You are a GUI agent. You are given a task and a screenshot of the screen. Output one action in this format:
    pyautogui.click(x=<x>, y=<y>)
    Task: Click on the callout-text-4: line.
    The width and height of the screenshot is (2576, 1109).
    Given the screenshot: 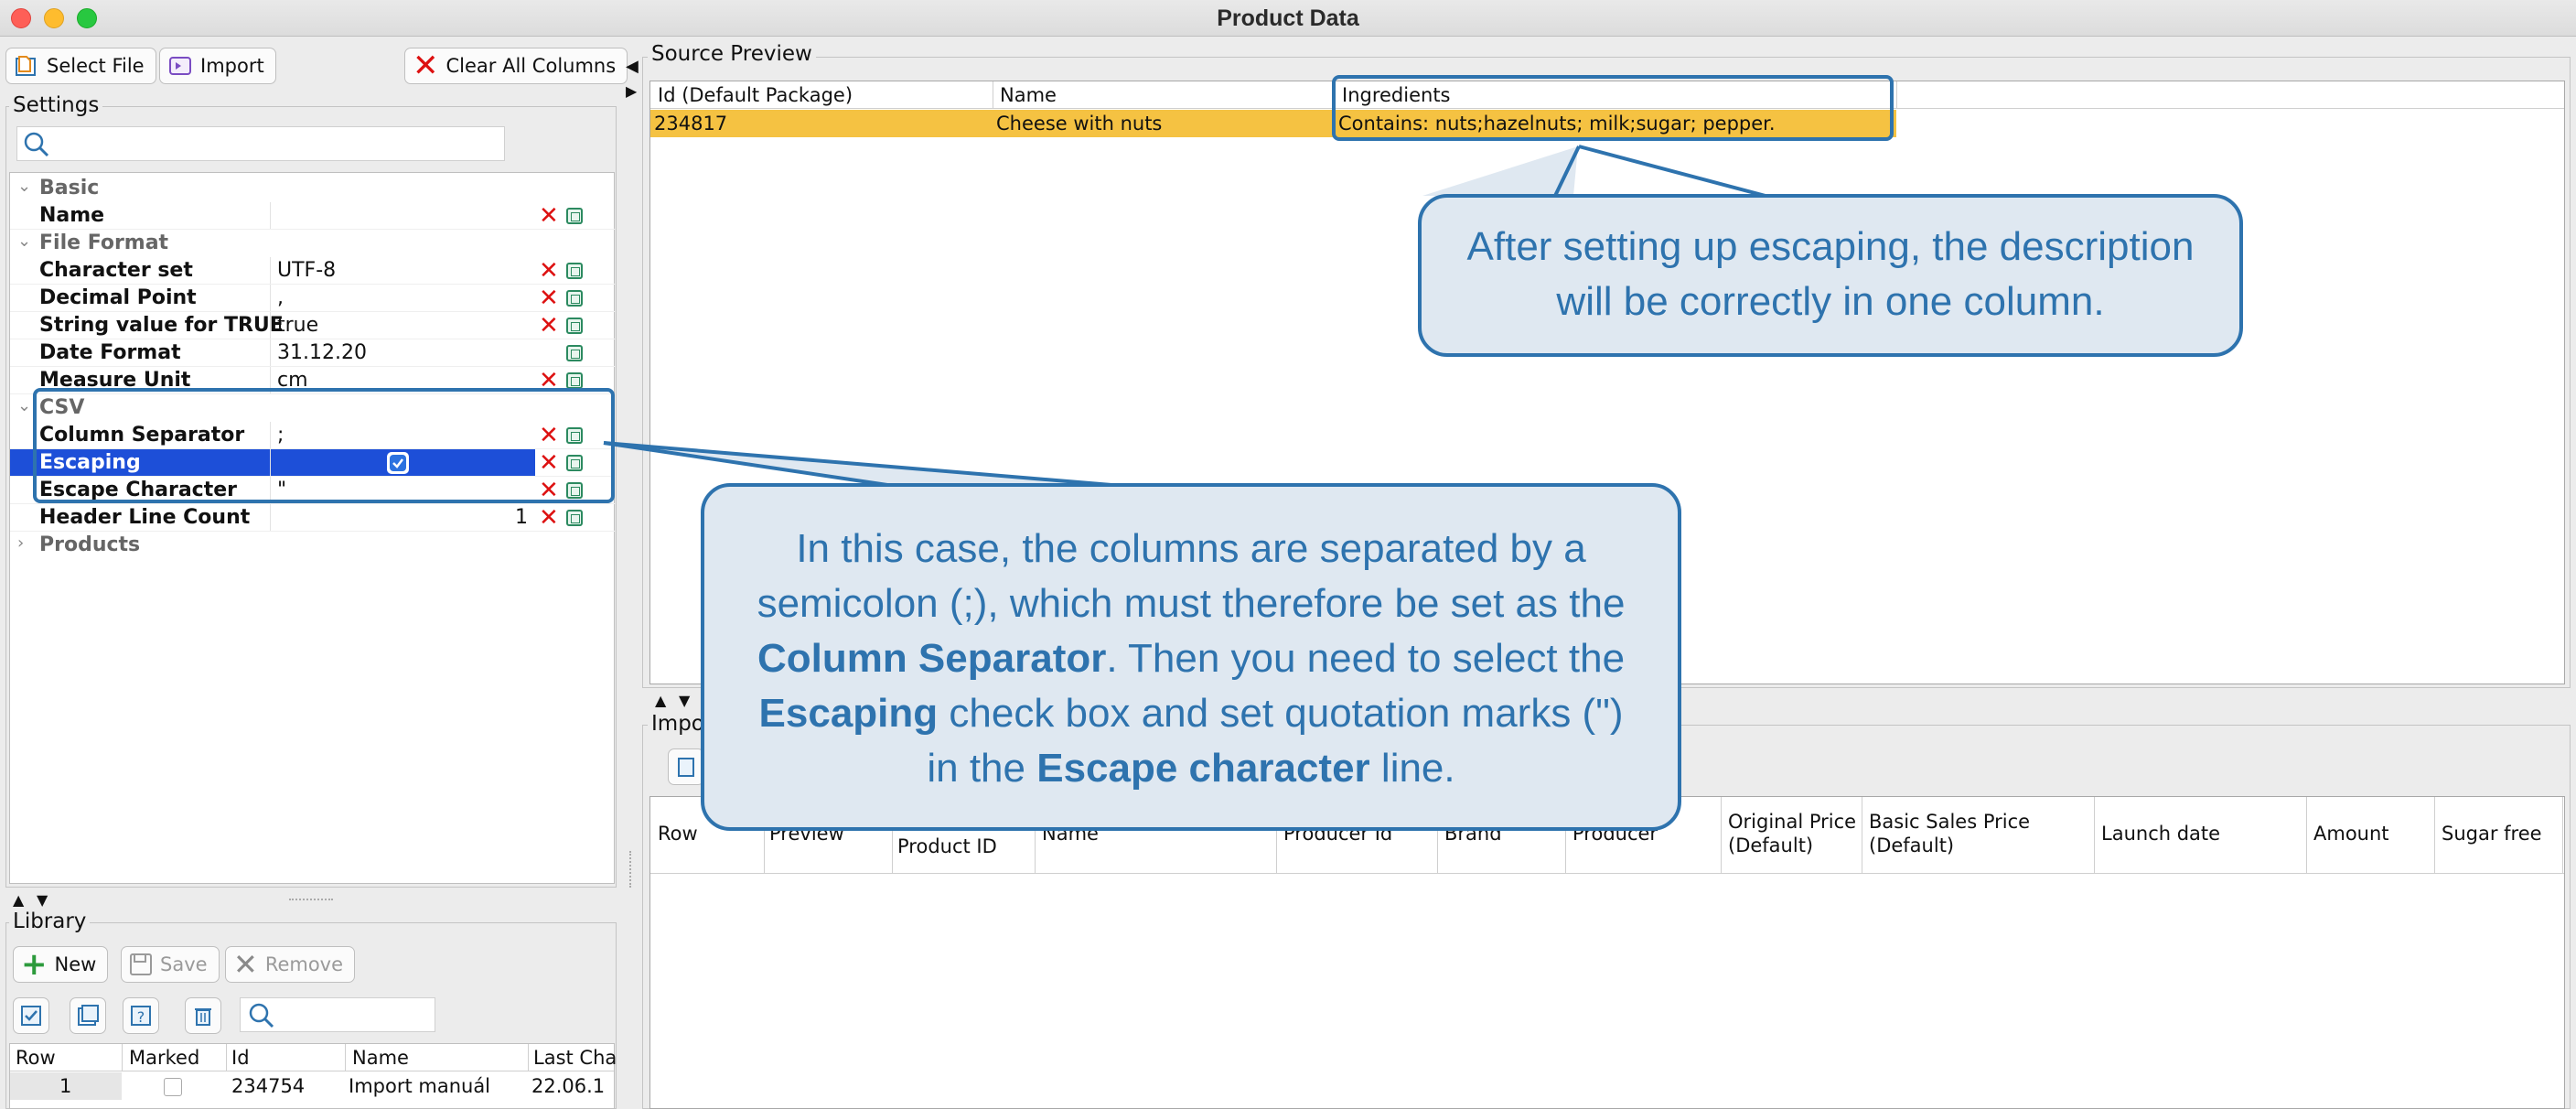 What is the action you would take?
    pyautogui.click(x=1412, y=768)
    